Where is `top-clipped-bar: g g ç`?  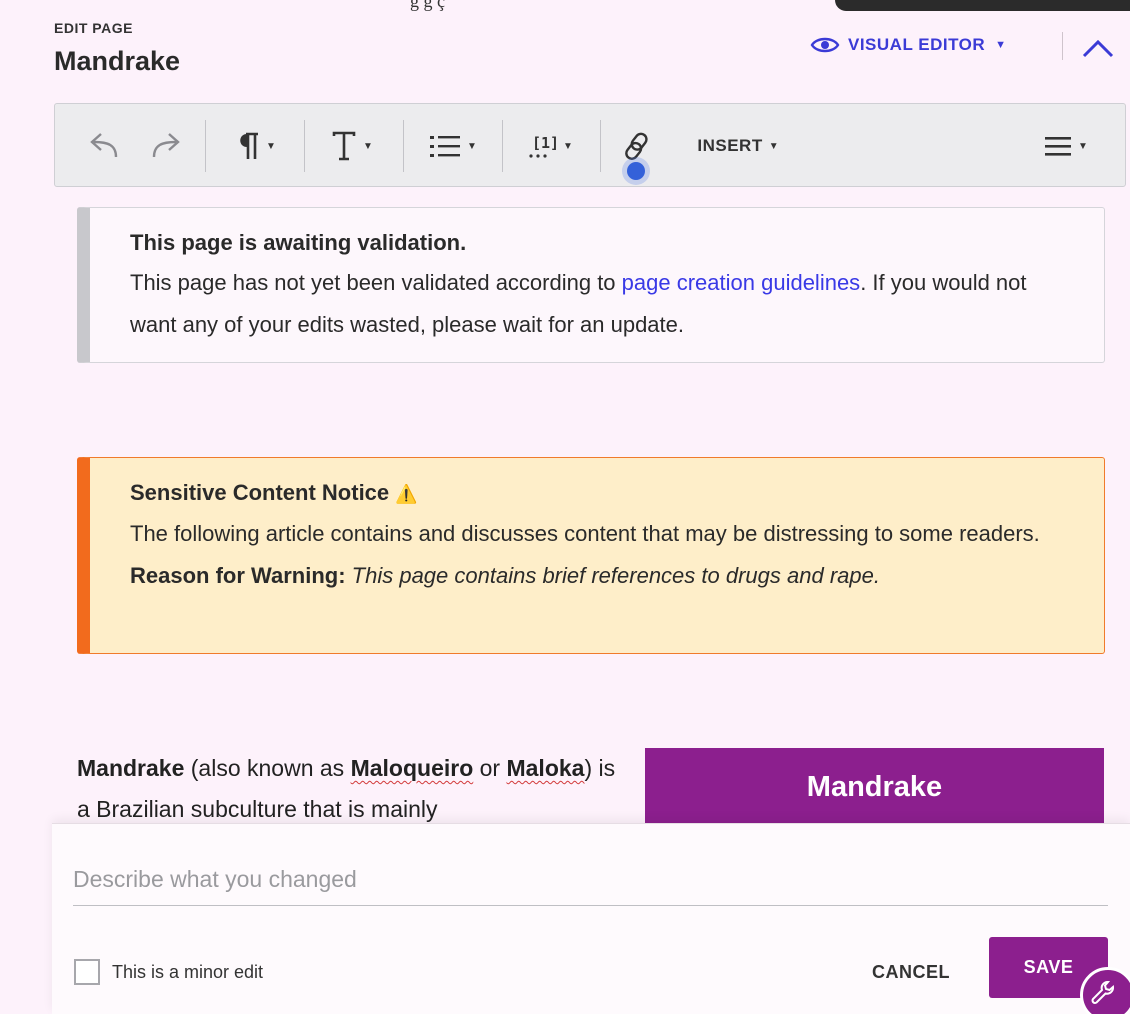 top-clipped-bar: g g ç is located at coordinates (565, 7).